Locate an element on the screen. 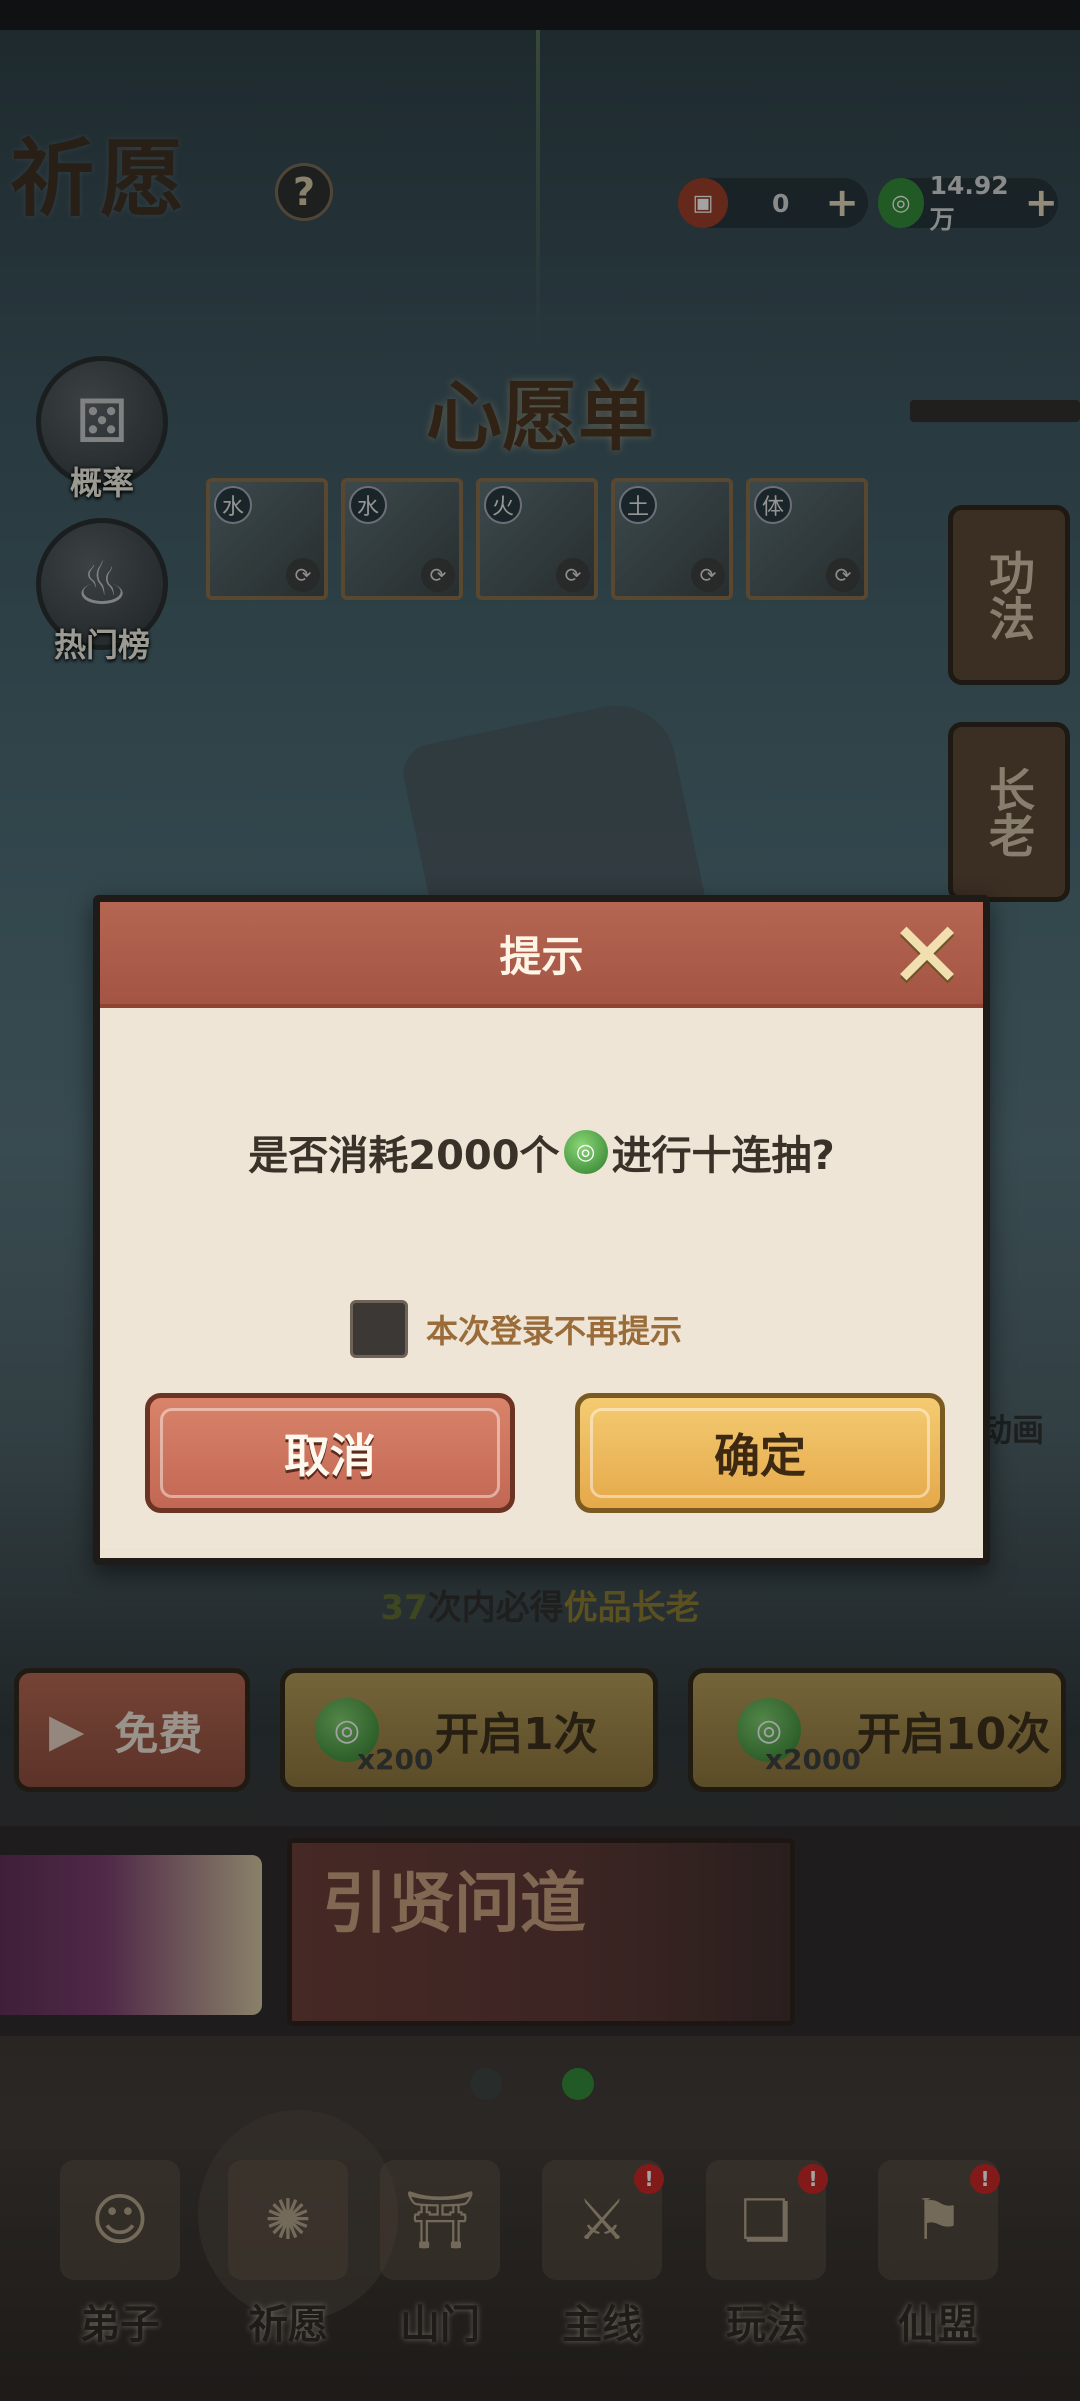  close-icon: ✕ is located at coordinates (927, 956).